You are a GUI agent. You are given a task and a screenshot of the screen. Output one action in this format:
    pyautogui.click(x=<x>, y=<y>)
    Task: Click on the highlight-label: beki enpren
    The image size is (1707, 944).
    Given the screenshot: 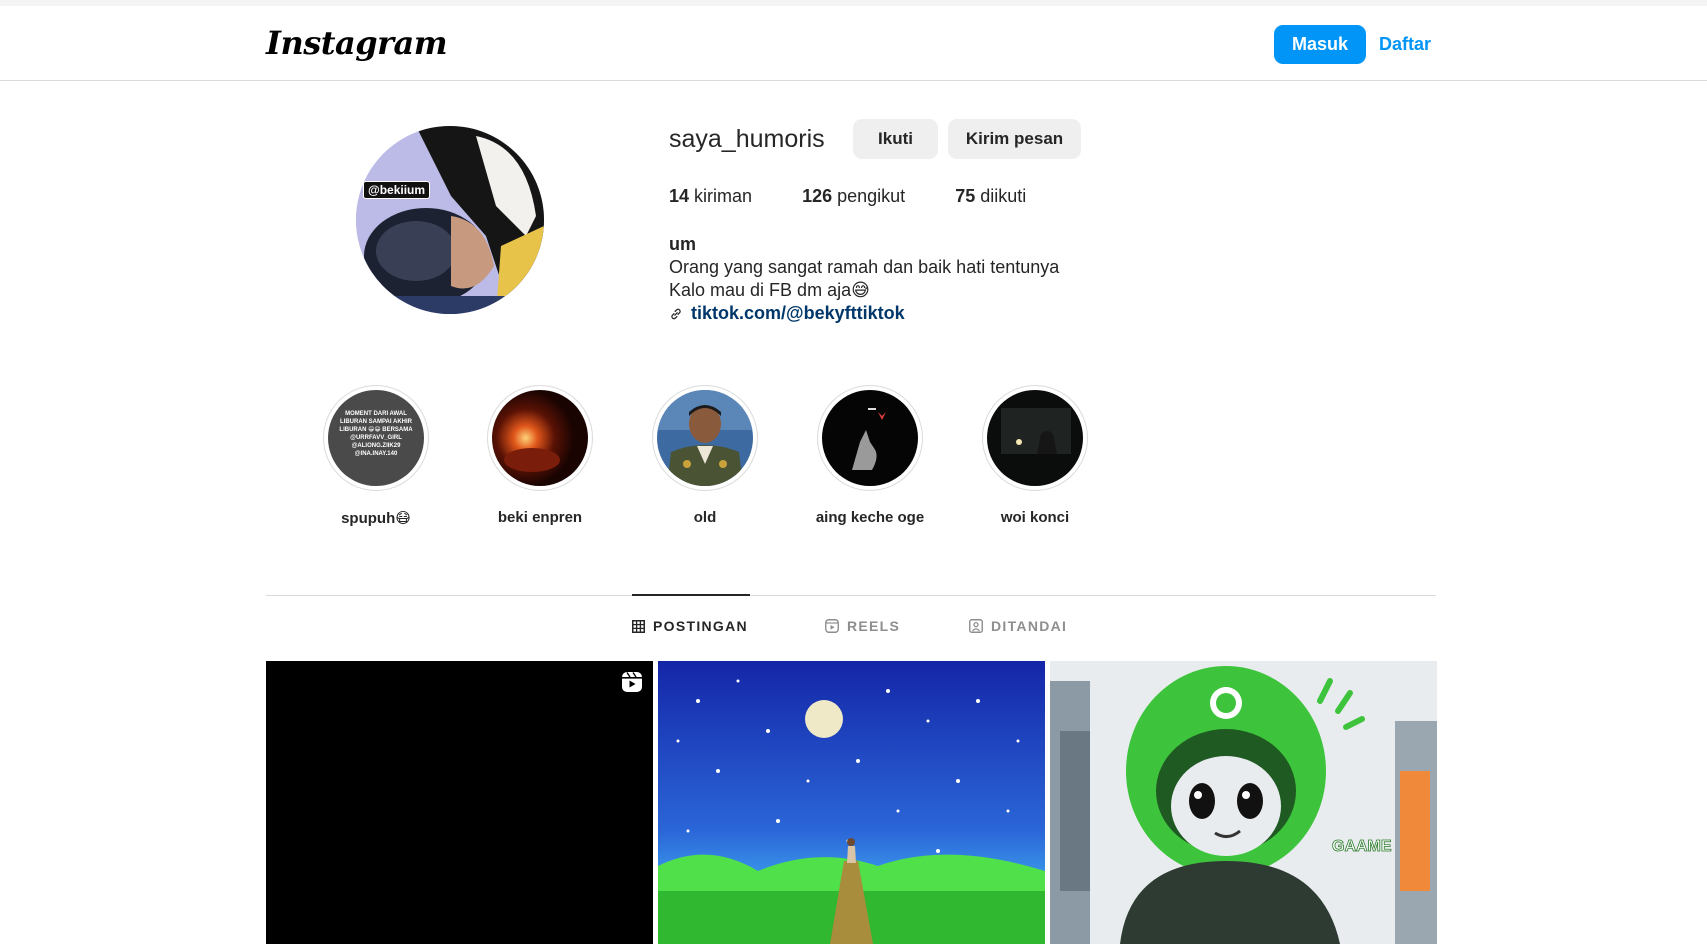 What is the action you would take?
    pyautogui.click(x=540, y=517)
    